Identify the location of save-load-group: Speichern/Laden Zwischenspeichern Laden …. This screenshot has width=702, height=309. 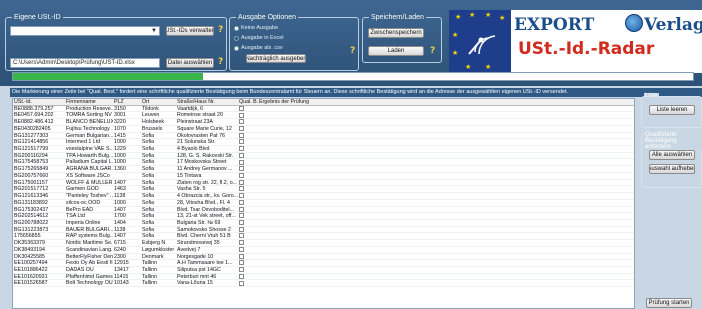
(402, 38).